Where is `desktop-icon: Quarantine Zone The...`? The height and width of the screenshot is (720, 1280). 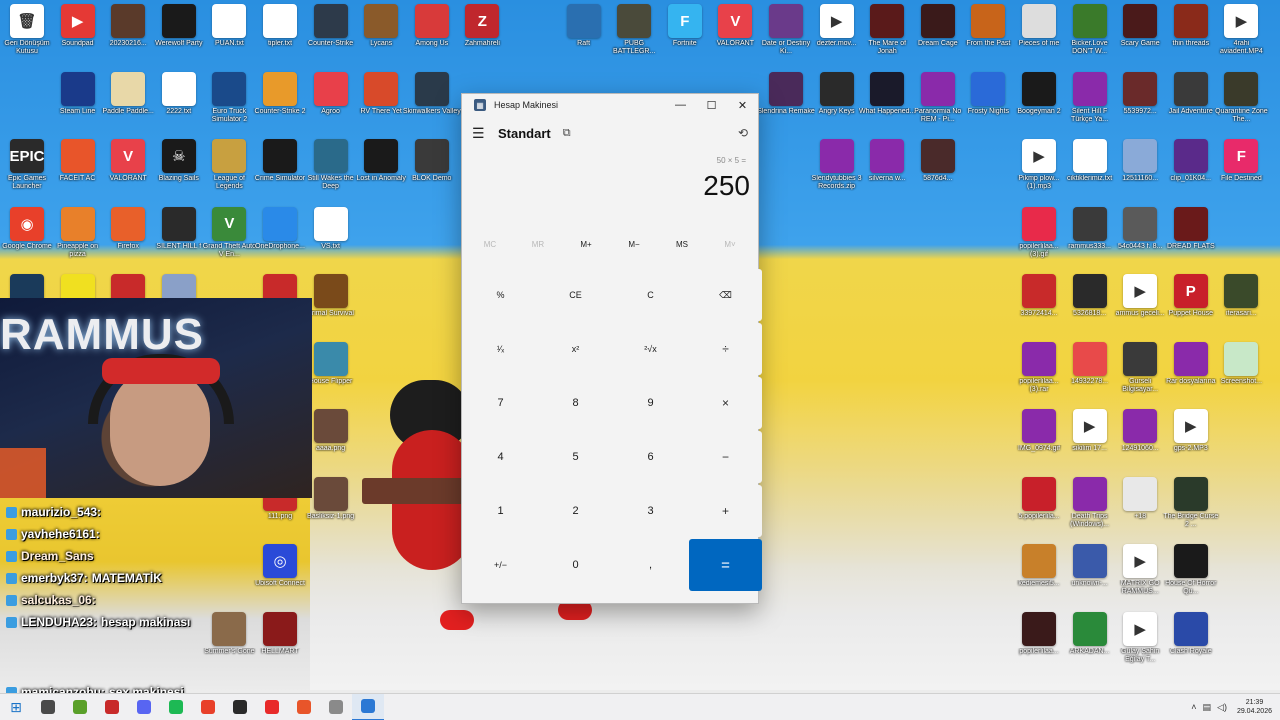 desktop-icon: Quarantine Zone The... is located at coordinates (1241, 103).